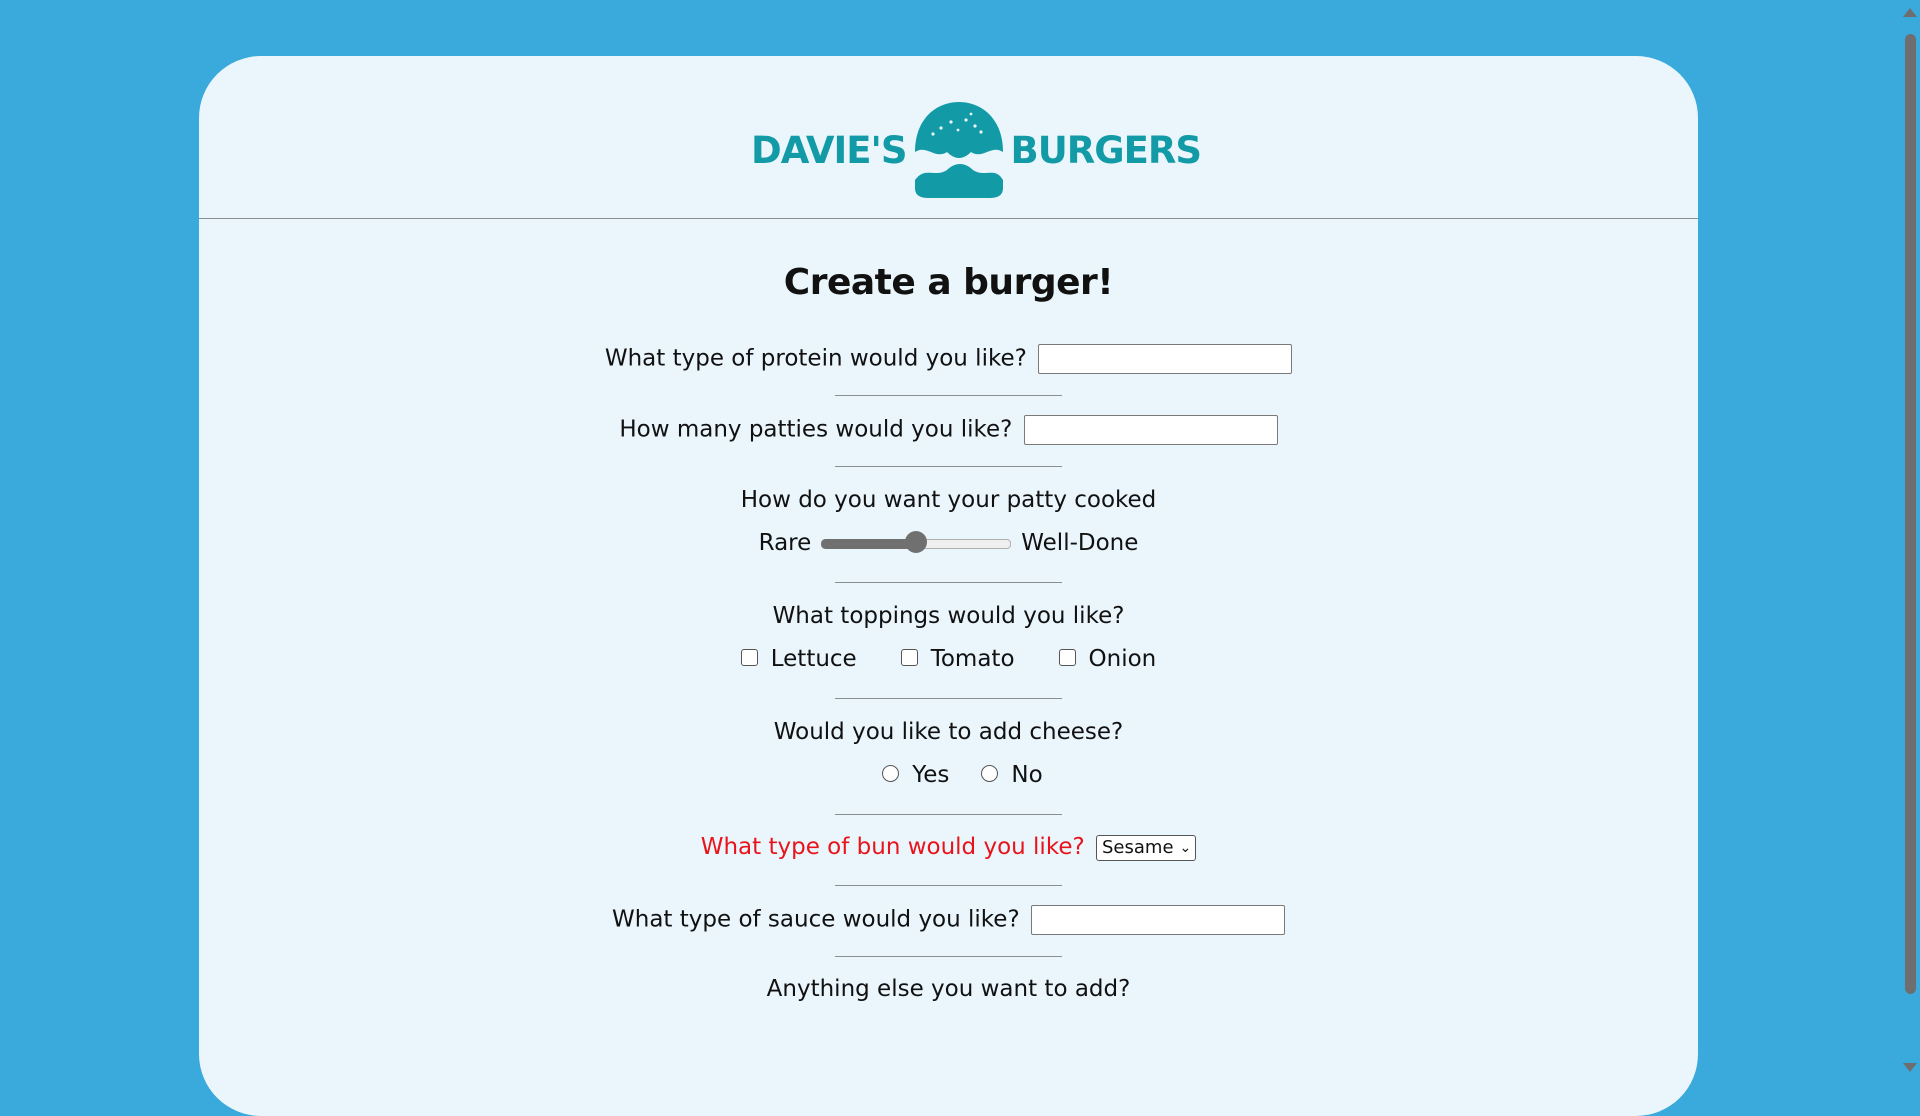 Image resolution: width=1920 pixels, height=1116 pixels. I want to click on slider-min-label: Rare, so click(785, 543).